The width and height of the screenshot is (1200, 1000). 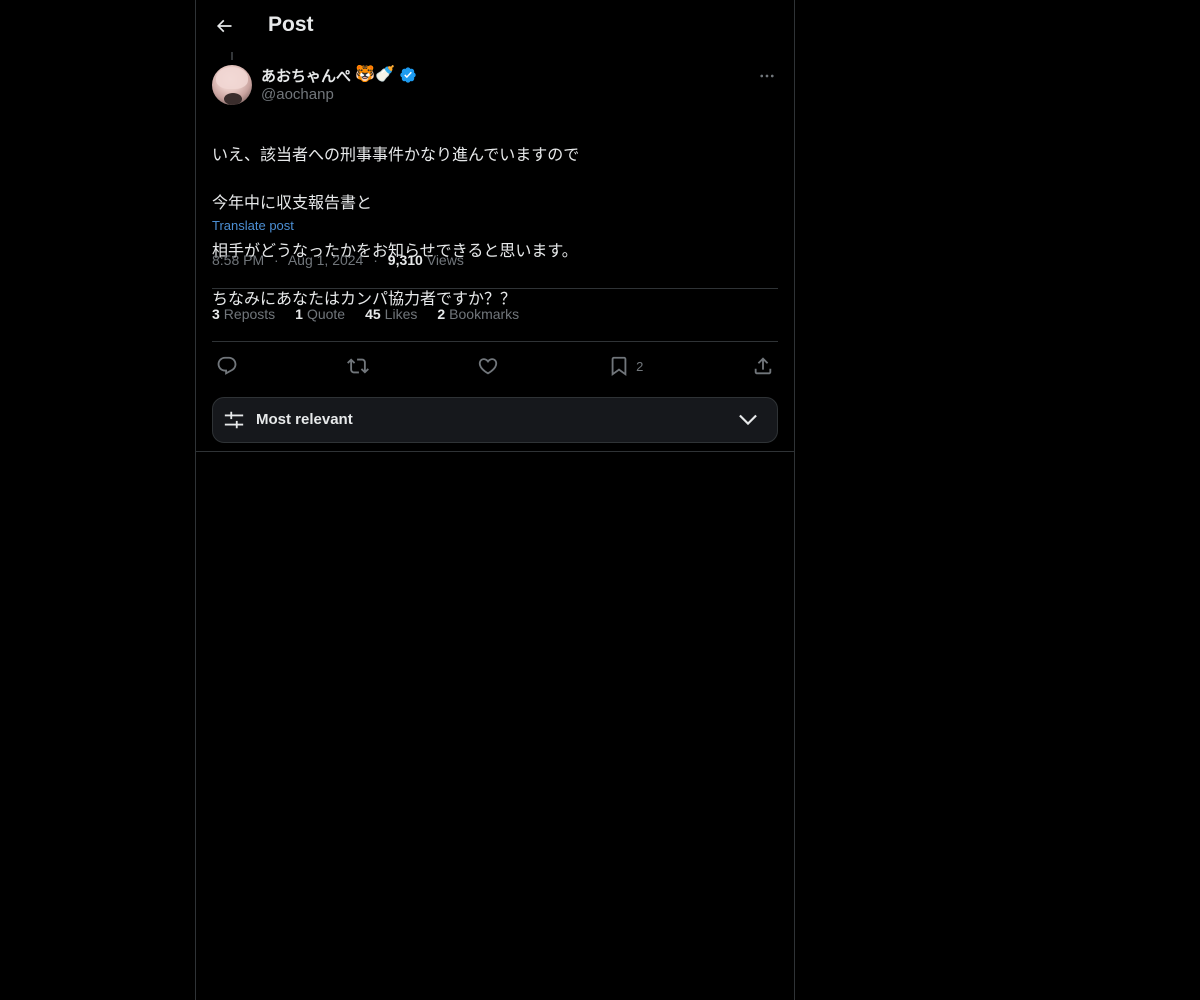 I want to click on translate-post-link: Translate post, so click(x=253, y=225).